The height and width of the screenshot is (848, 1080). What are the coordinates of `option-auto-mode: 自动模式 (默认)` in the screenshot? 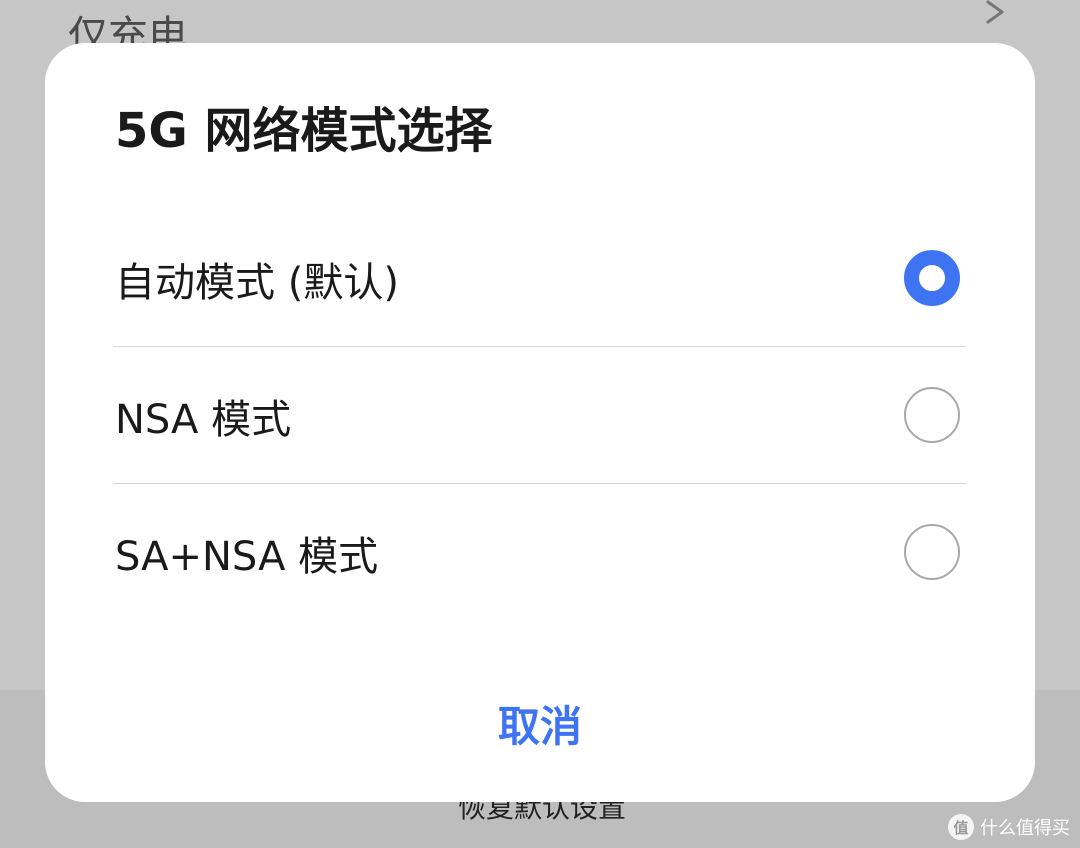 It's located at (539, 278).